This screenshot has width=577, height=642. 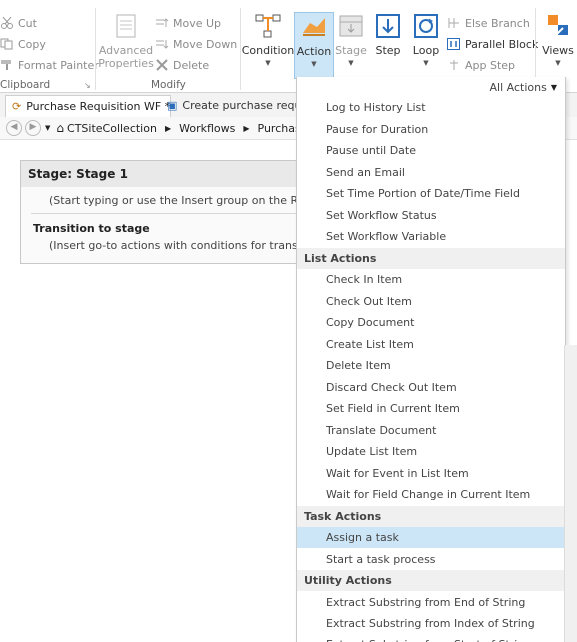 I want to click on condition-button: Condition ▼, so click(x=268, y=45).